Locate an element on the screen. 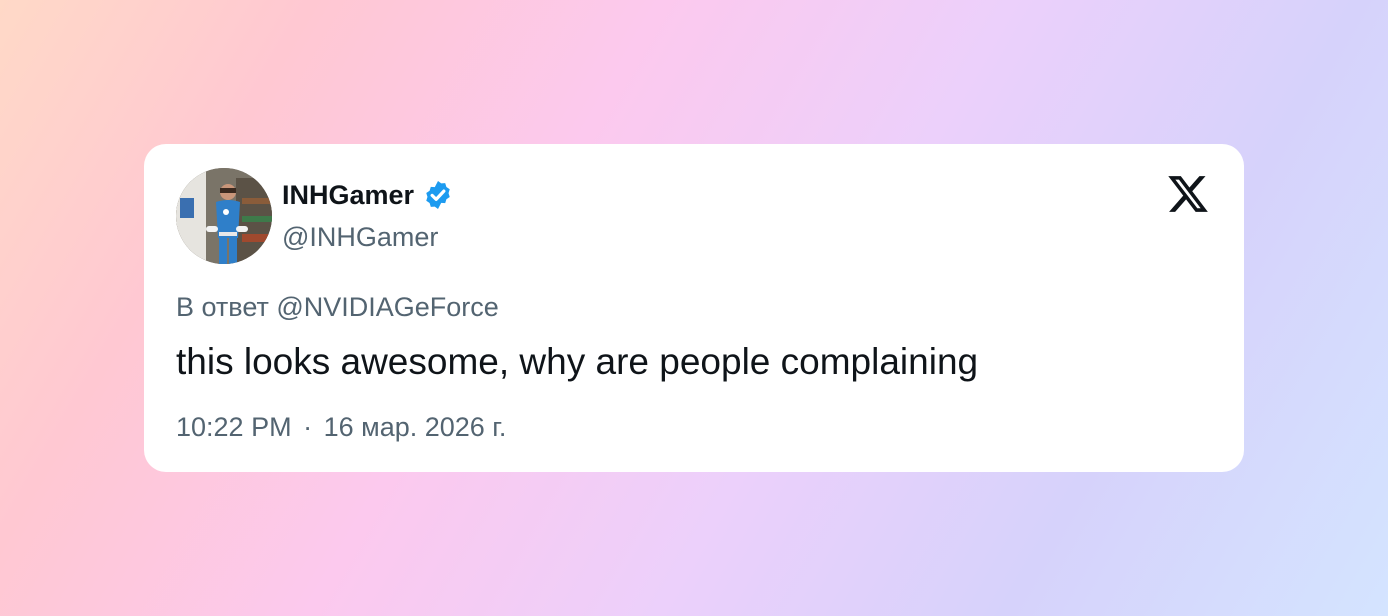 This screenshot has height=616, width=1388. avatar-photo is located at coordinates (224, 216).